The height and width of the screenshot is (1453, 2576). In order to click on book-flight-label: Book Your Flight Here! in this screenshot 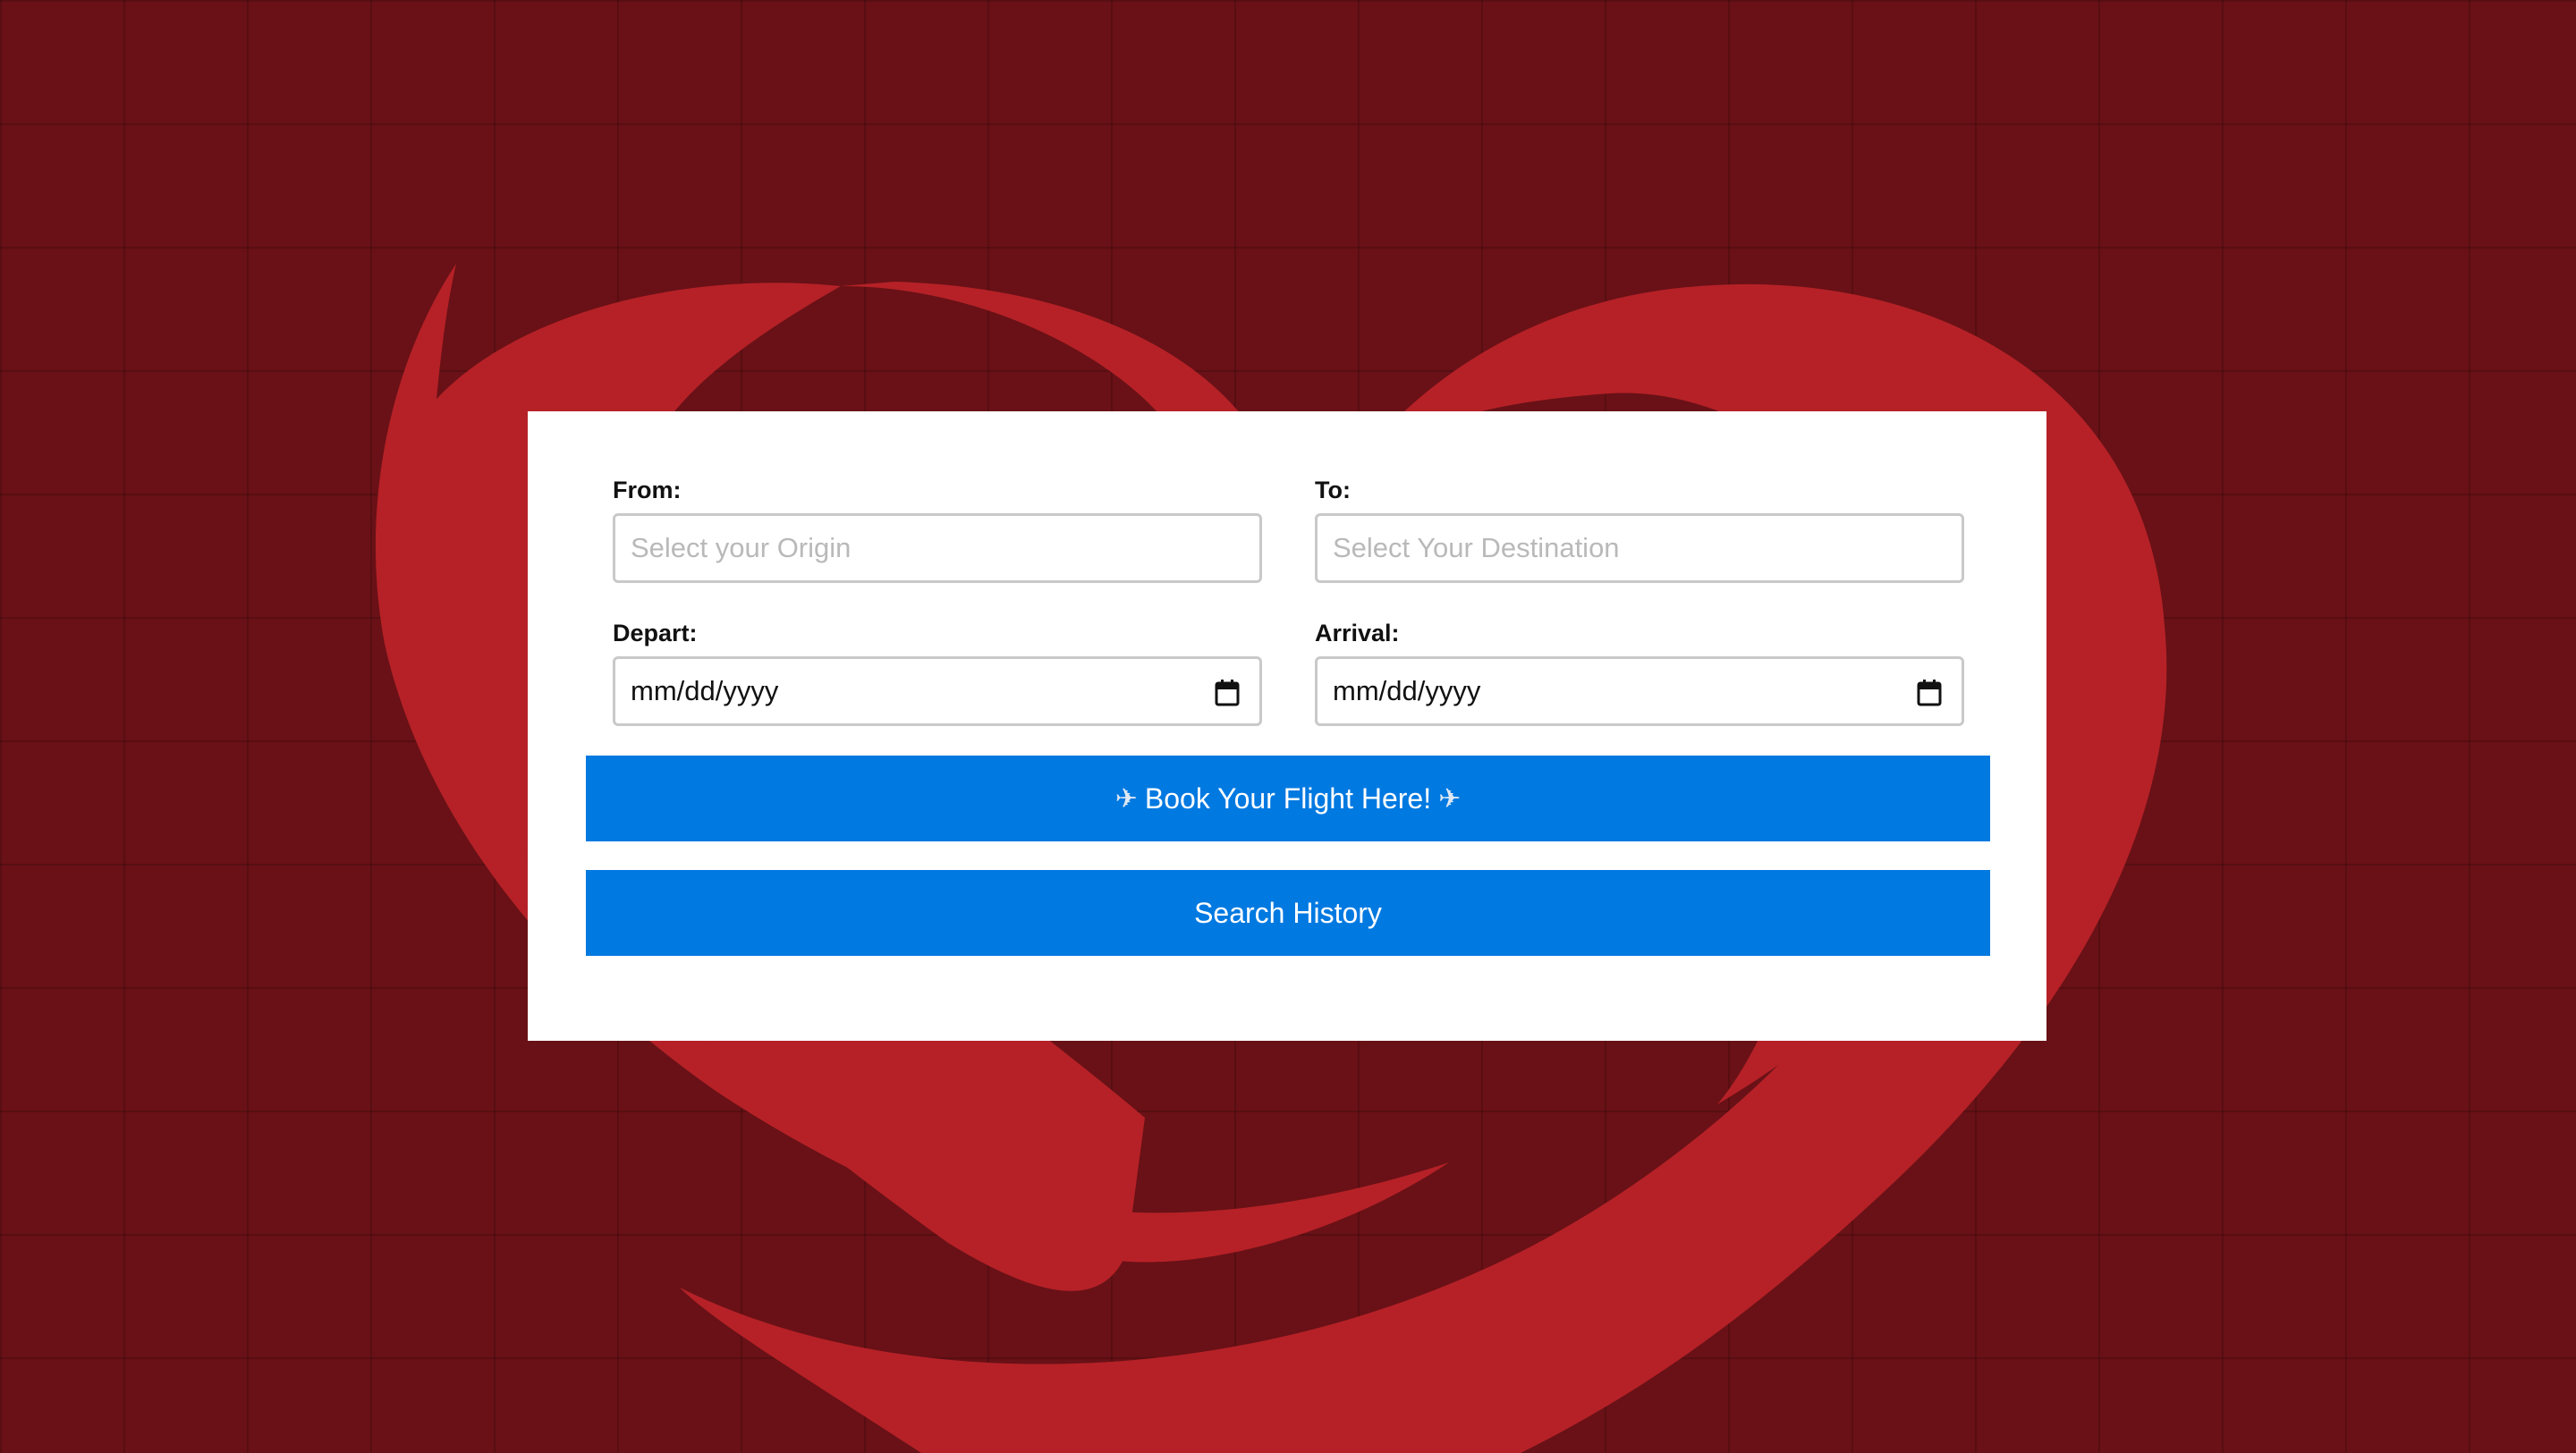, I will do `click(1288, 798)`.